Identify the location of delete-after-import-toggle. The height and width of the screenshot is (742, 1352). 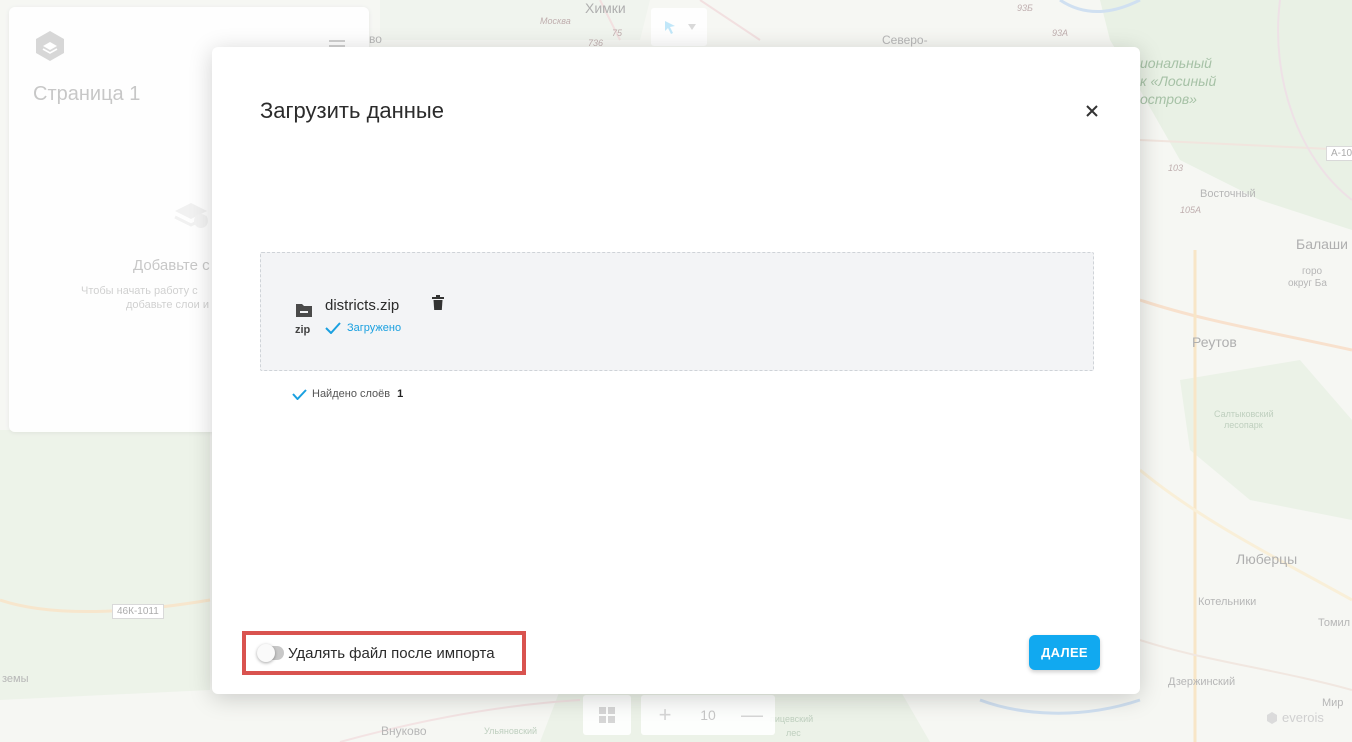
(270, 653).